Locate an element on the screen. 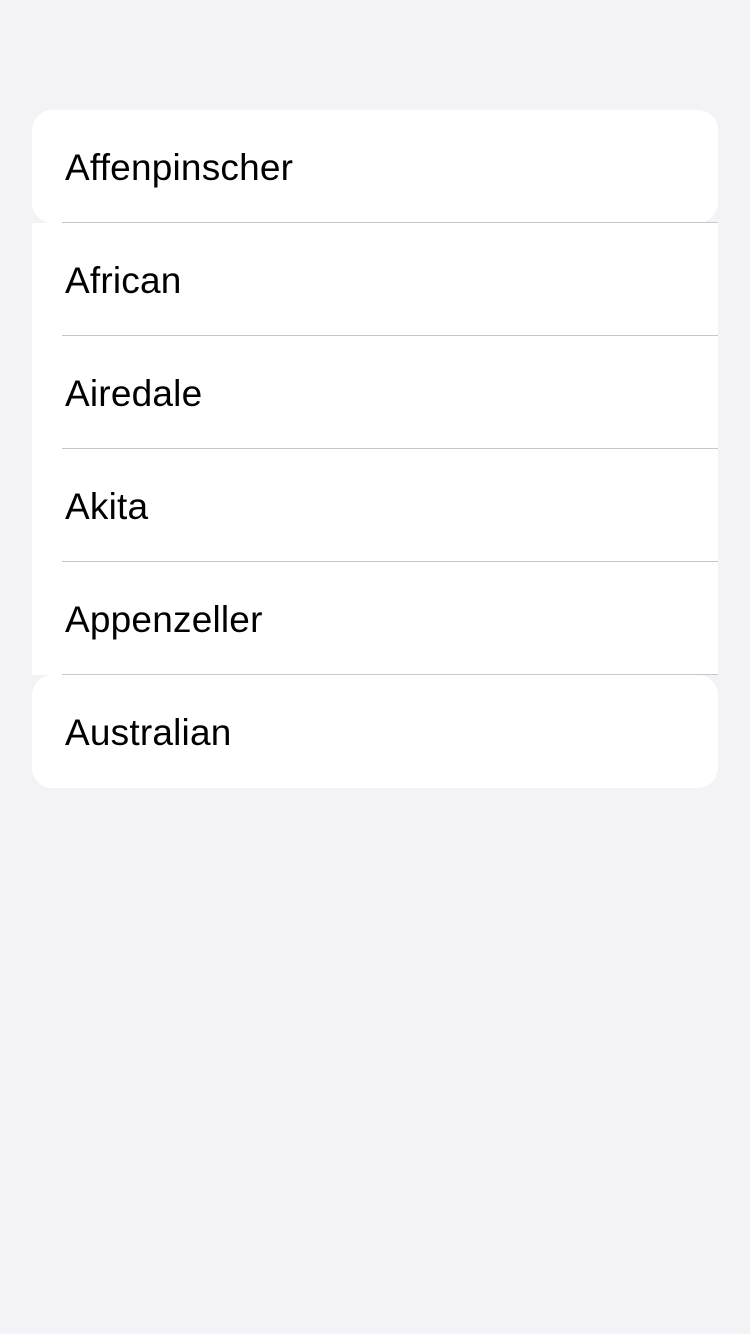  list-item-label: Australian is located at coordinates (148, 732).